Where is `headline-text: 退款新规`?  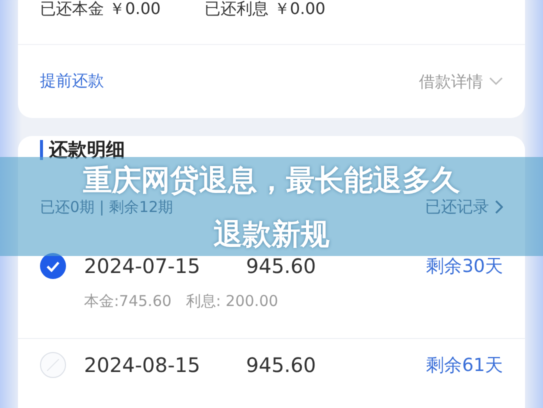 headline-text: 退款新规 is located at coordinates (272, 234).